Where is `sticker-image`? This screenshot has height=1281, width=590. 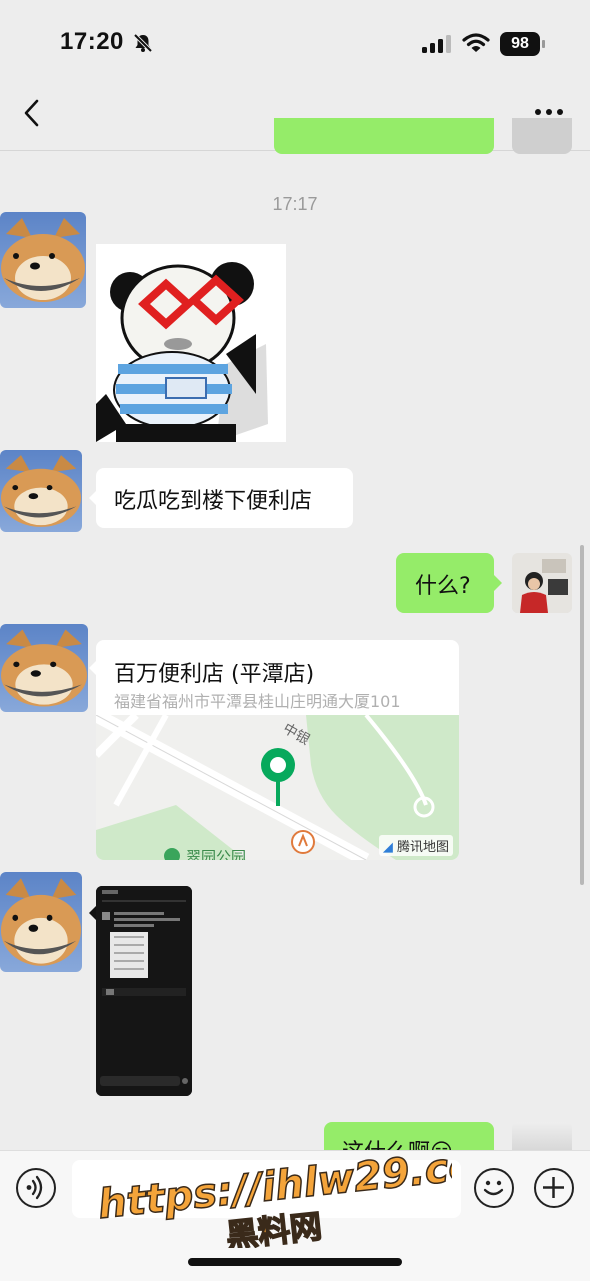 sticker-image is located at coordinates (191, 343).